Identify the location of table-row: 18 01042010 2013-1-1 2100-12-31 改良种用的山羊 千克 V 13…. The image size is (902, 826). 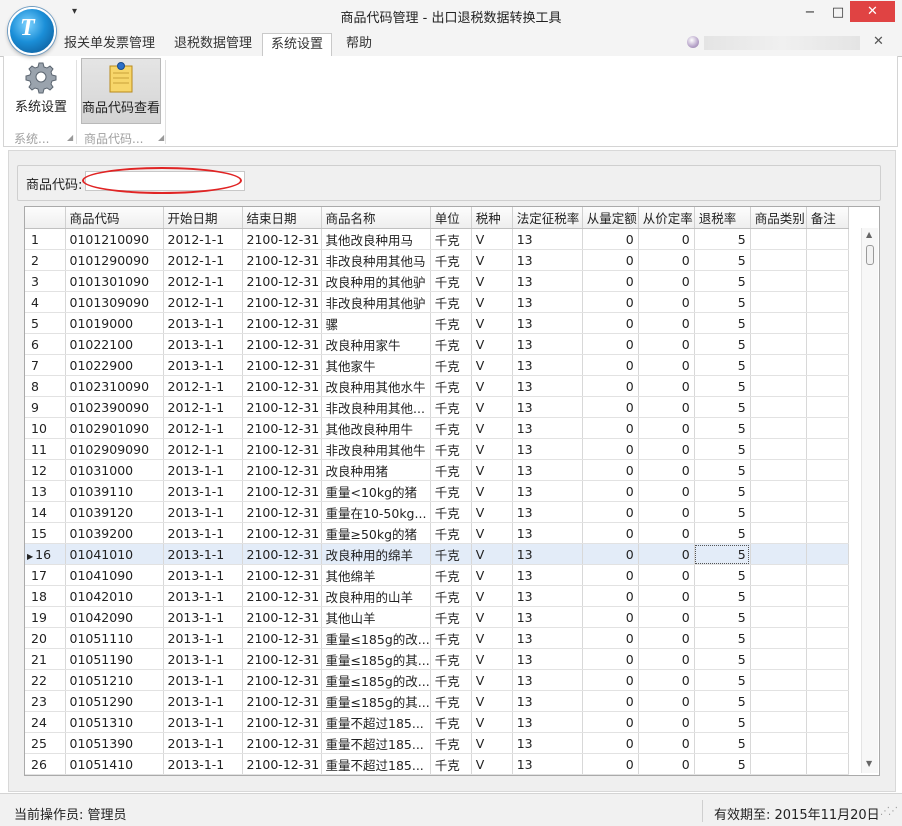
(437, 596).